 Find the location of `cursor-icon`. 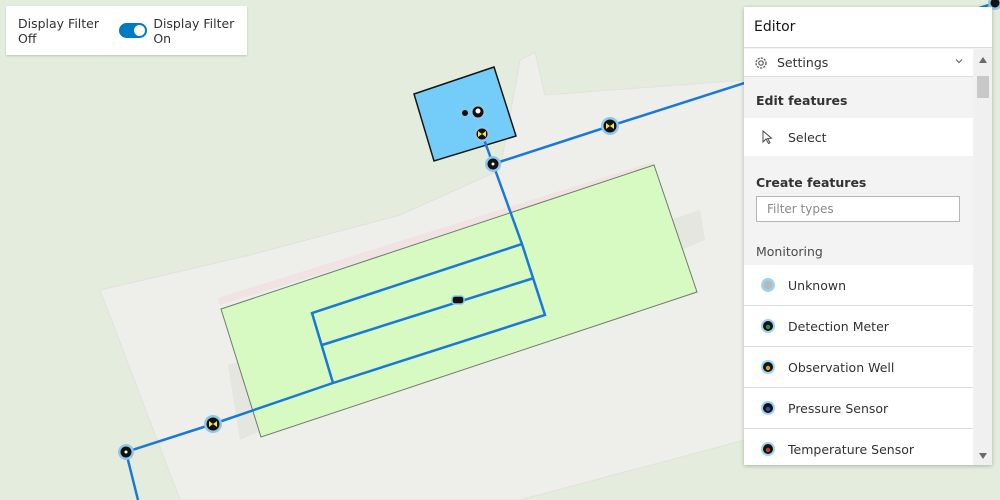

cursor-icon is located at coordinates (767, 137).